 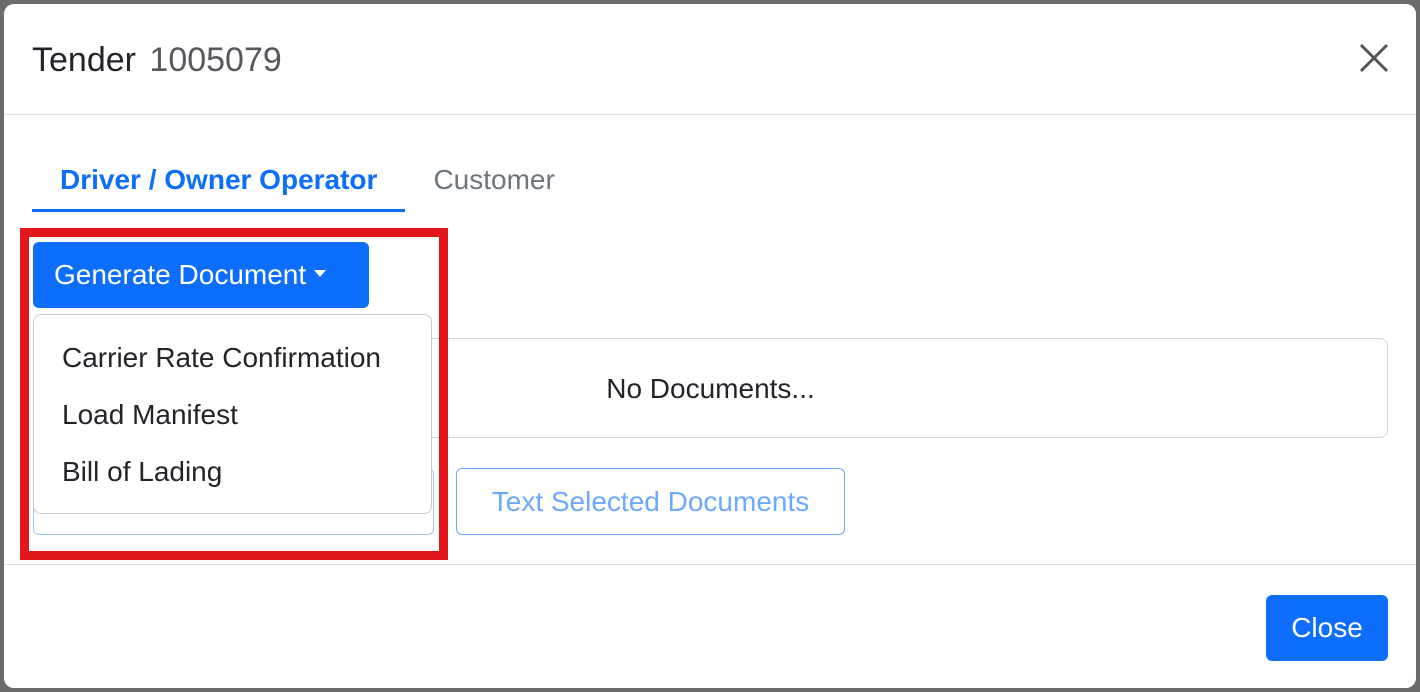 I want to click on caret-down-icon, so click(x=320, y=274).